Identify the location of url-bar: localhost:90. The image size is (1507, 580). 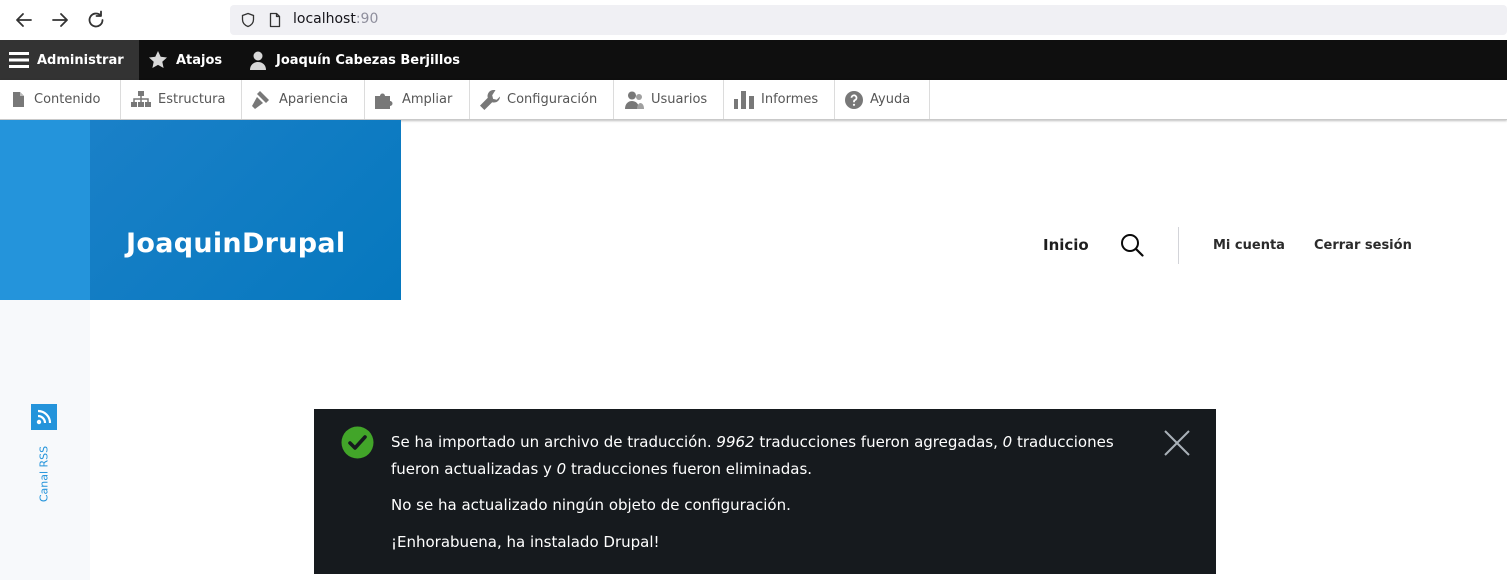
(868, 20).